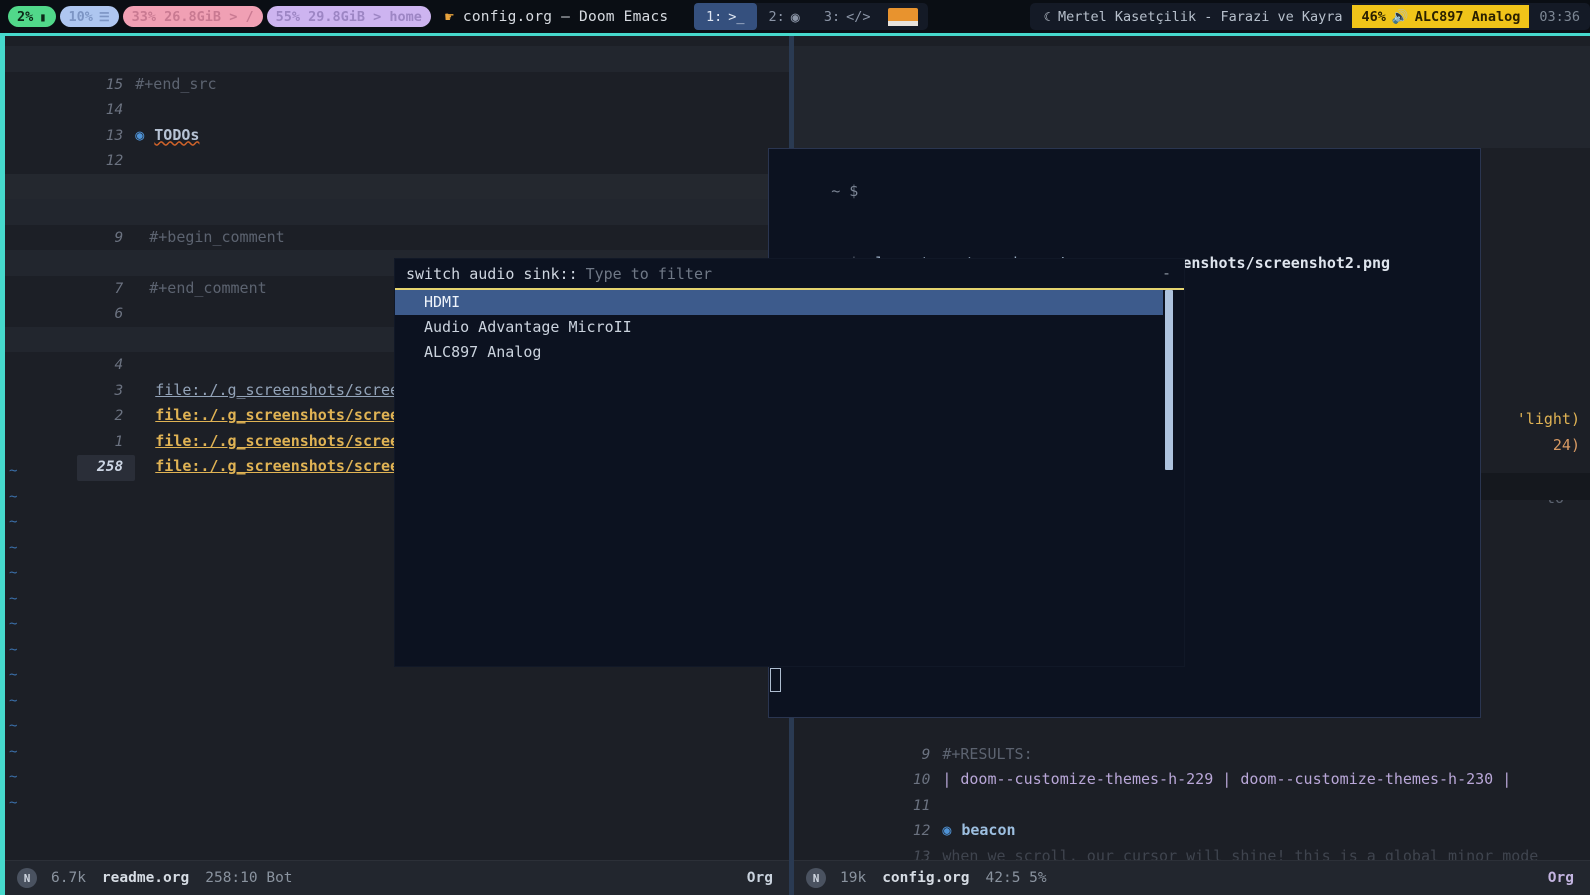  What do you see at coordinates (1566, 444) in the screenshot?
I see `fragment-number: 24)` at bounding box center [1566, 444].